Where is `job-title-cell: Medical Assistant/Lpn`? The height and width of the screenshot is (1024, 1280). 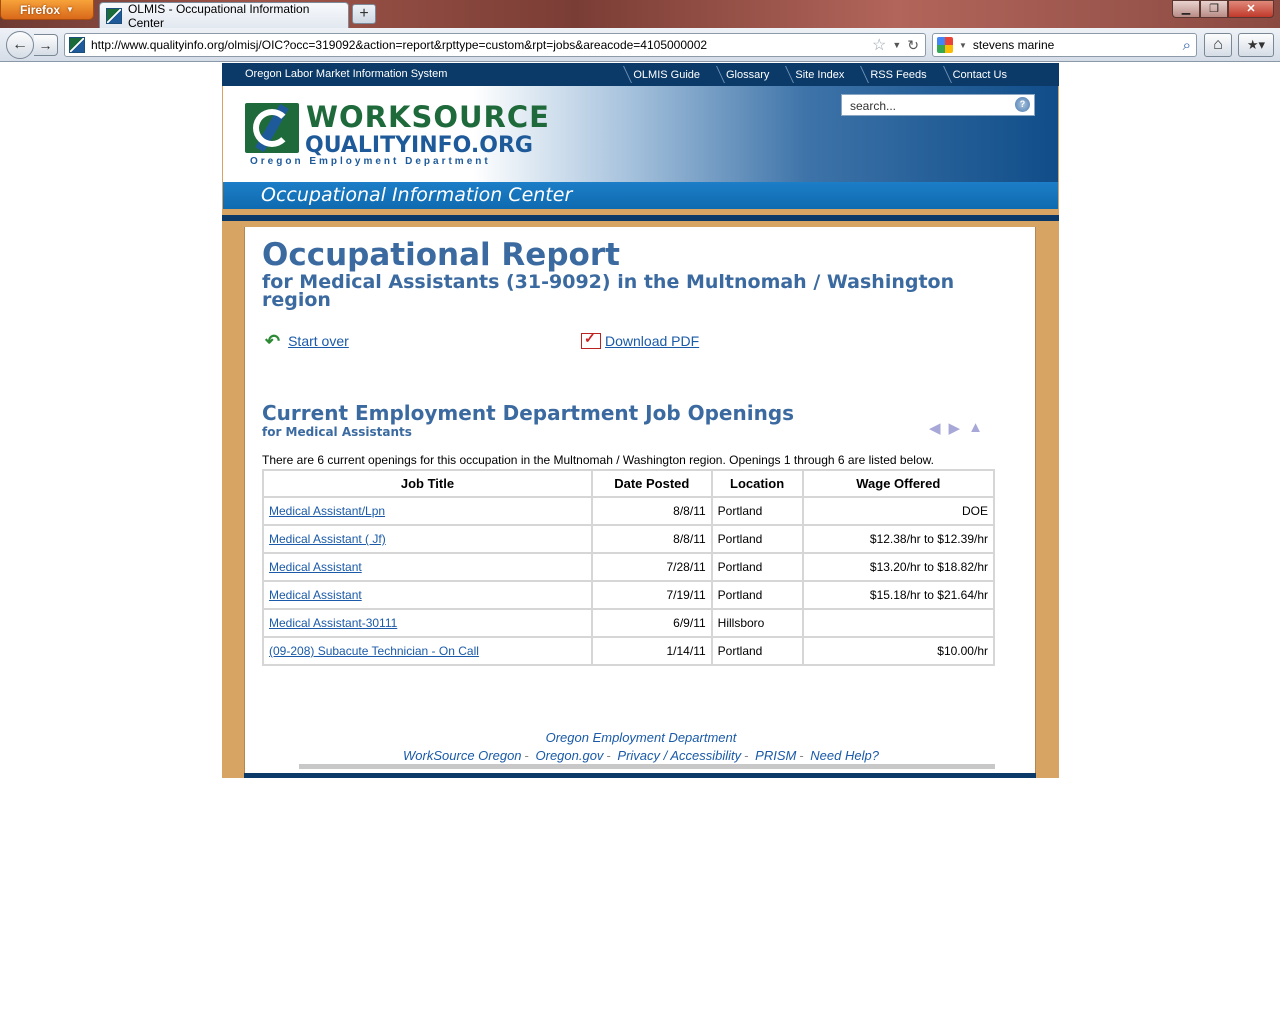 job-title-cell: Medical Assistant/Lpn is located at coordinates (427, 511).